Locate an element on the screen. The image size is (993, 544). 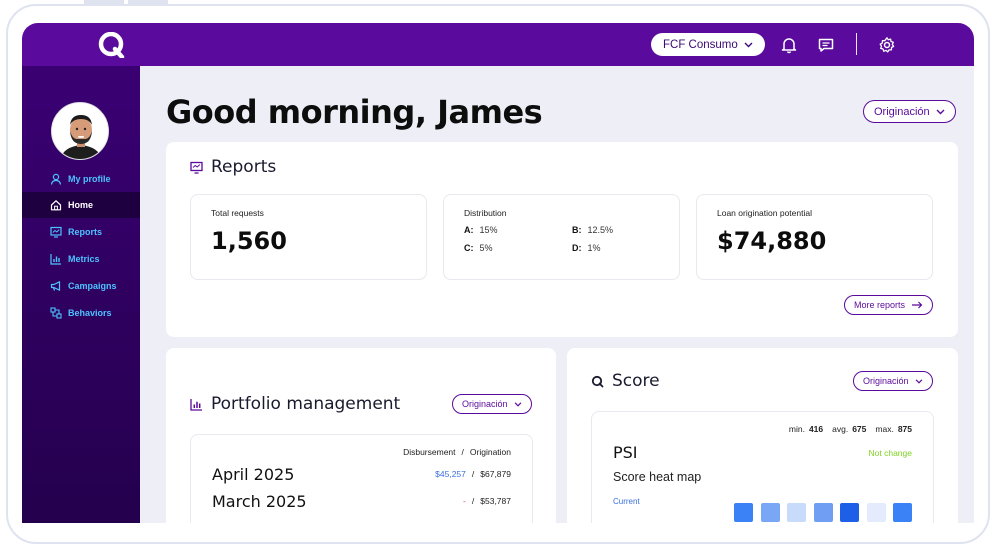
column-header: Origination is located at coordinates (490, 452).